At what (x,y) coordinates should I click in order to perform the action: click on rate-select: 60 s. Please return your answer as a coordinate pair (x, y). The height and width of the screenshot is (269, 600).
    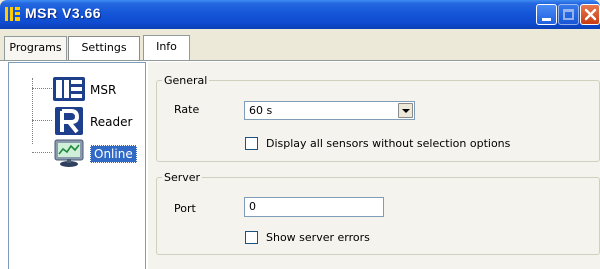
    Looking at the image, I should click on (329, 110).